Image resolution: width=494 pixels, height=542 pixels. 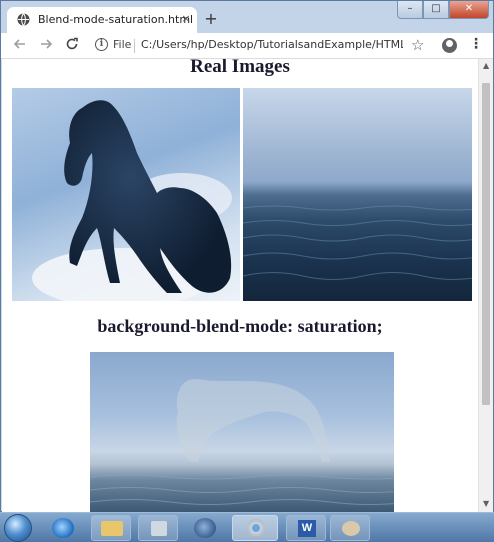 What do you see at coordinates (350, 528) in the screenshot?
I see `paint-icon` at bounding box center [350, 528].